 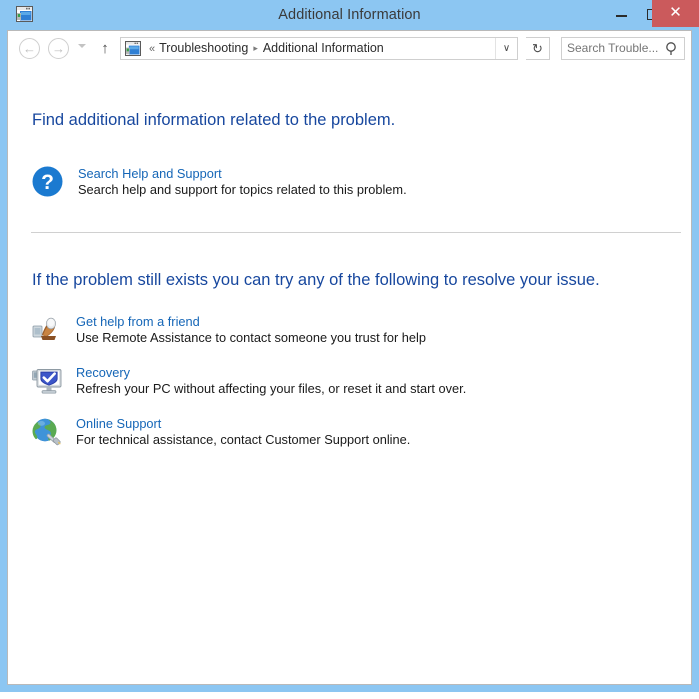 What do you see at coordinates (133, 48) in the screenshot?
I see `address-bar-troubleshooting-icon` at bounding box center [133, 48].